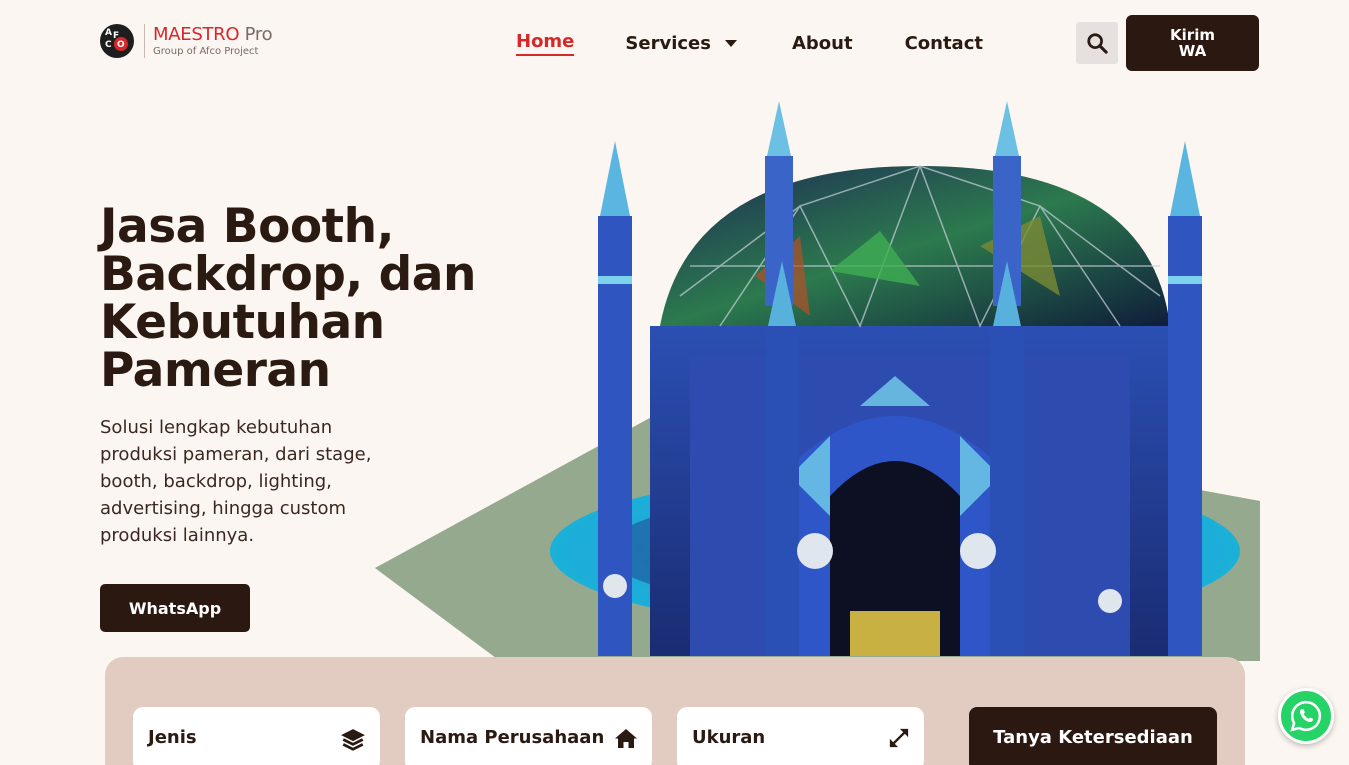 The image size is (1349, 765). What do you see at coordinates (1093, 736) in the screenshot?
I see `tanya-ketersediaan-button: Tanya Ketersediaan` at bounding box center [1093, 736].